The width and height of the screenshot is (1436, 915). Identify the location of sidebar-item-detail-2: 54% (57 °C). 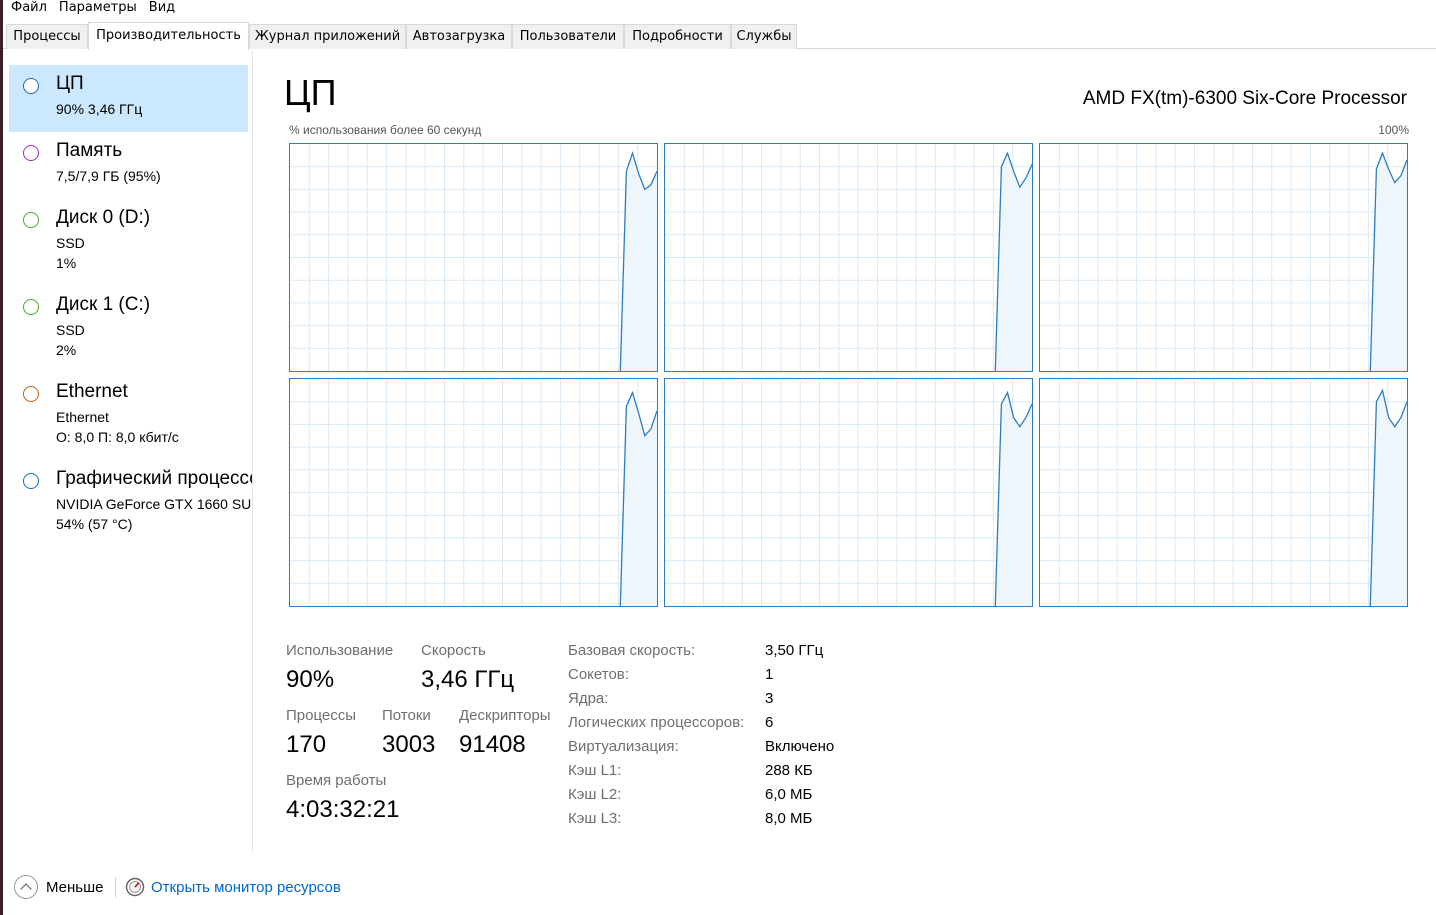
(94, 524).